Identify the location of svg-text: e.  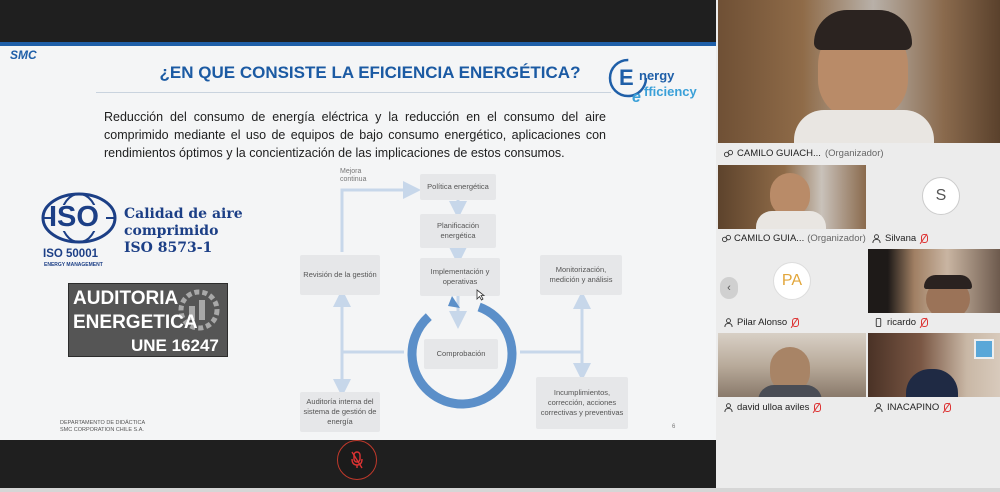
(636, 96).